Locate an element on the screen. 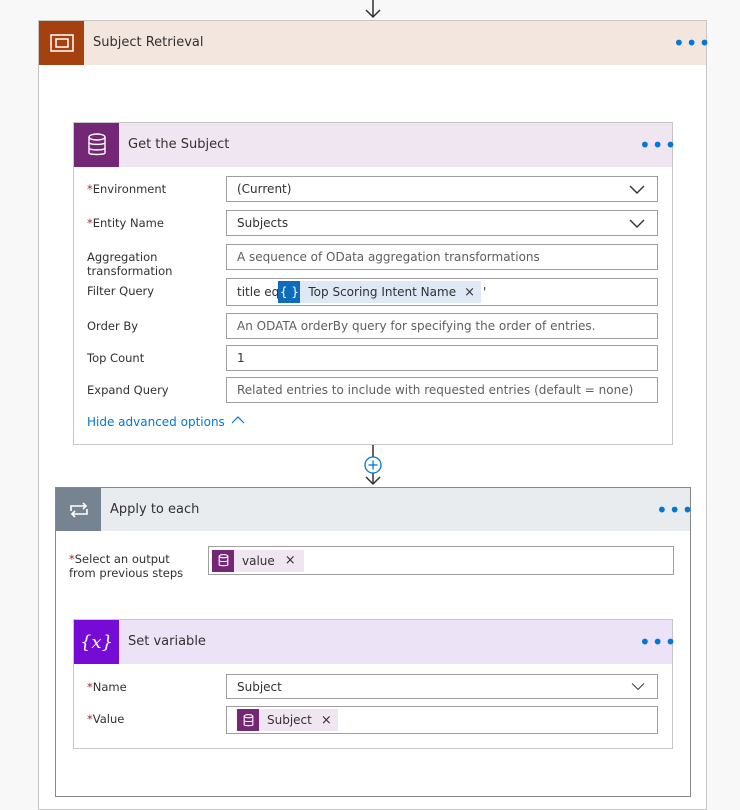  name-label: *Name is located at coordinates (107, 687).